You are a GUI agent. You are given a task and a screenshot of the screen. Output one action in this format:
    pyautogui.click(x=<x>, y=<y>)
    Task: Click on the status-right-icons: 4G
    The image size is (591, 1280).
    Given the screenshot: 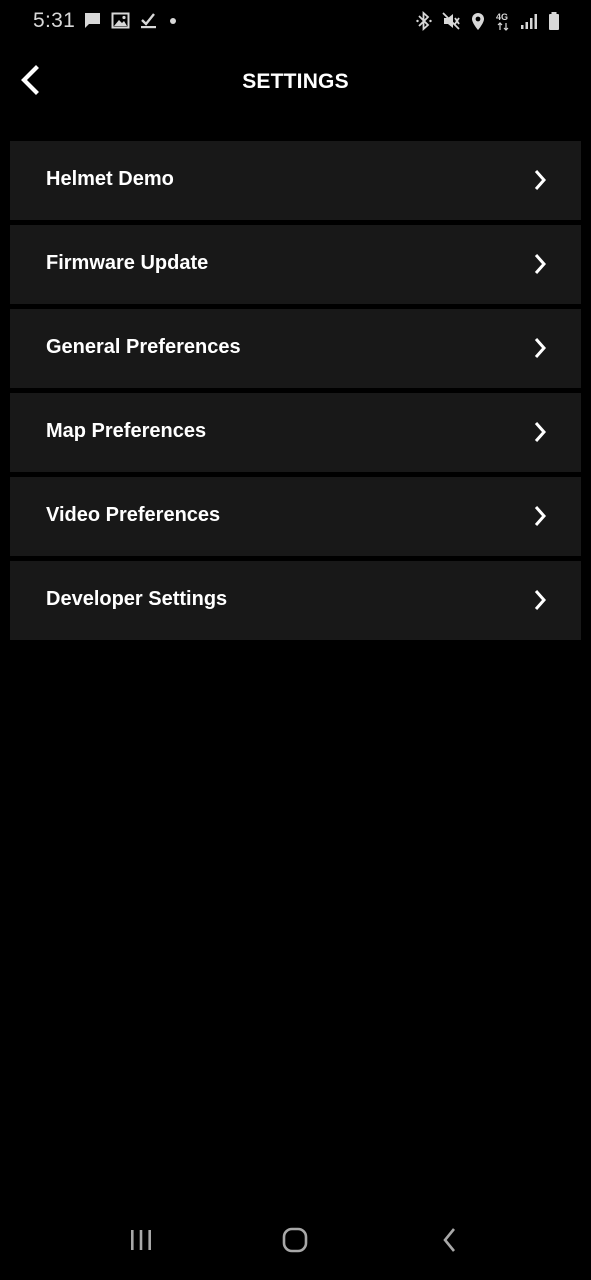 What is the action you would take?
    pyautogui.click(x=488, y=21)
    